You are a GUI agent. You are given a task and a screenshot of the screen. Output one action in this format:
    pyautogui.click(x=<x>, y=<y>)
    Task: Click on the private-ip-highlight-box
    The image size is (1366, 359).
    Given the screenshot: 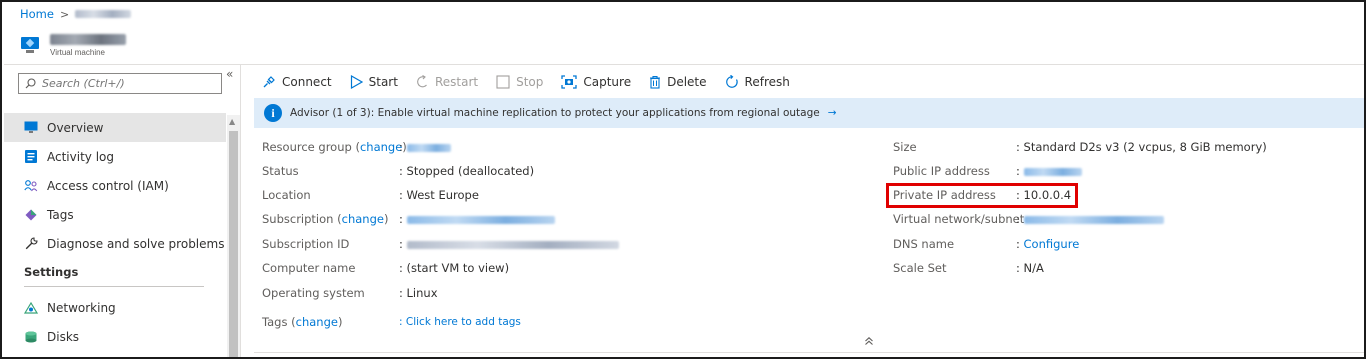 What is the action you would take?
    pyautogui.click(x=982, y=195)
    